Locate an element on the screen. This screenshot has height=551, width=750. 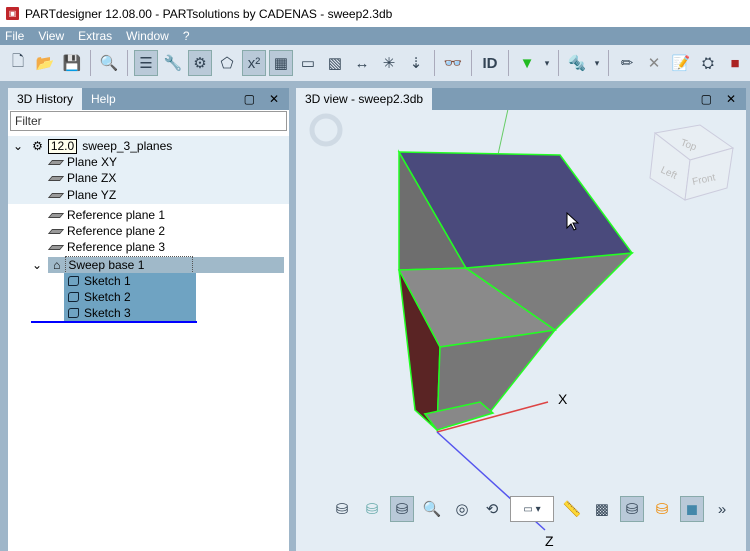
more-button: » is located at coordinates (722, 509).